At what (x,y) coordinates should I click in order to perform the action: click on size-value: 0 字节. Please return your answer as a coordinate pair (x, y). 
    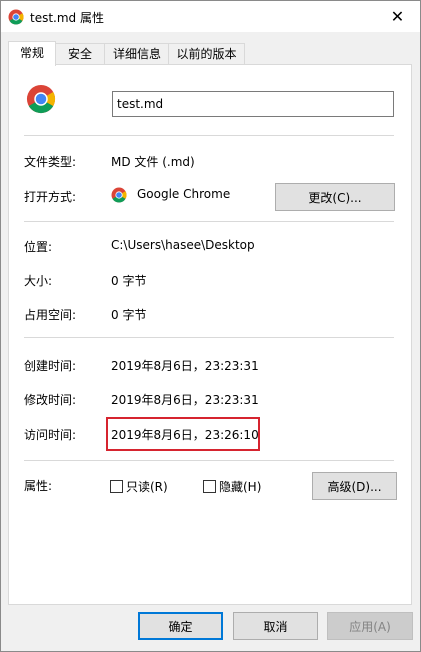
    Looking at the image, I should click on (129, 281).